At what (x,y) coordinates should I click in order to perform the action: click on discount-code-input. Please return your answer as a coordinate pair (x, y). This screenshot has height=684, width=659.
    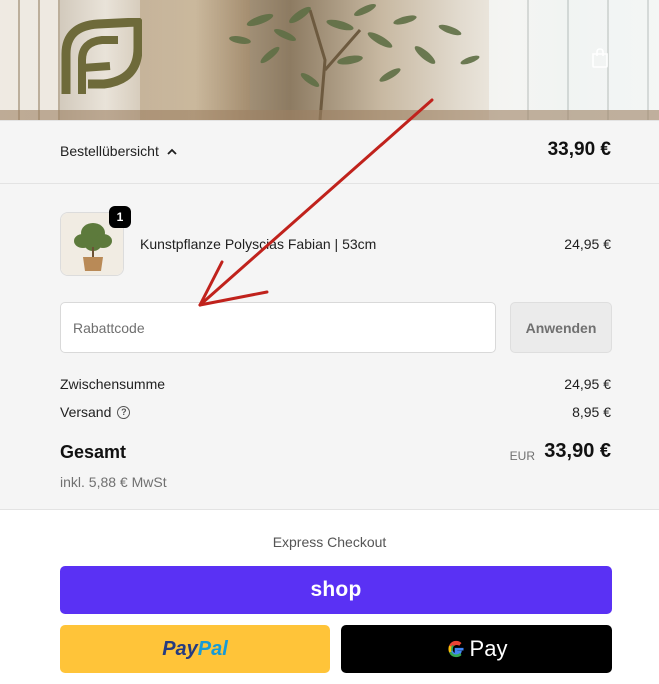
    Looking at the image, I should click on (278, 327).